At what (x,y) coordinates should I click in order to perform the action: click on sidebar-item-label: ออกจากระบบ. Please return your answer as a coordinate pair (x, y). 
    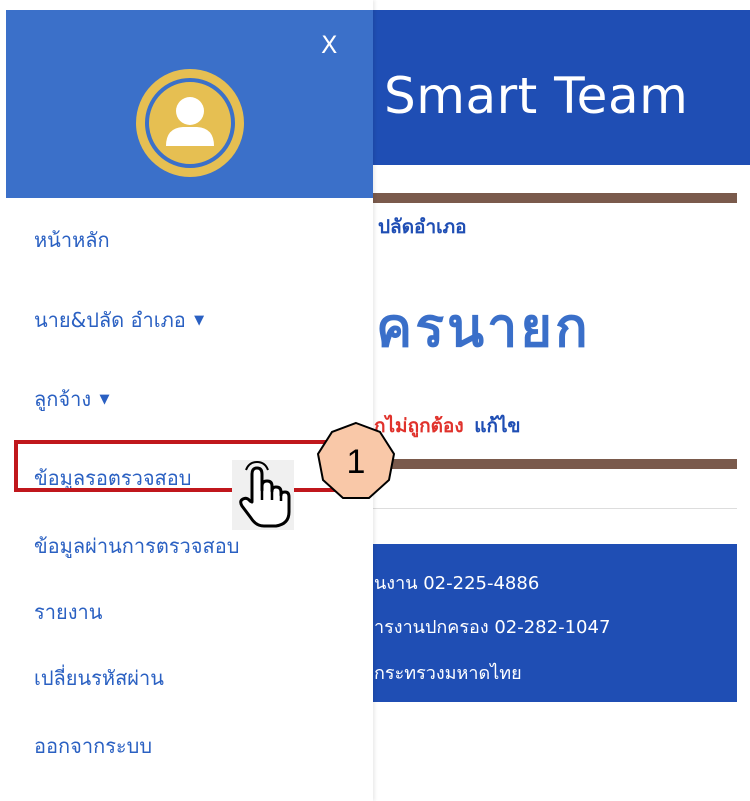
    Looking at the image, I should click on (93, 746).